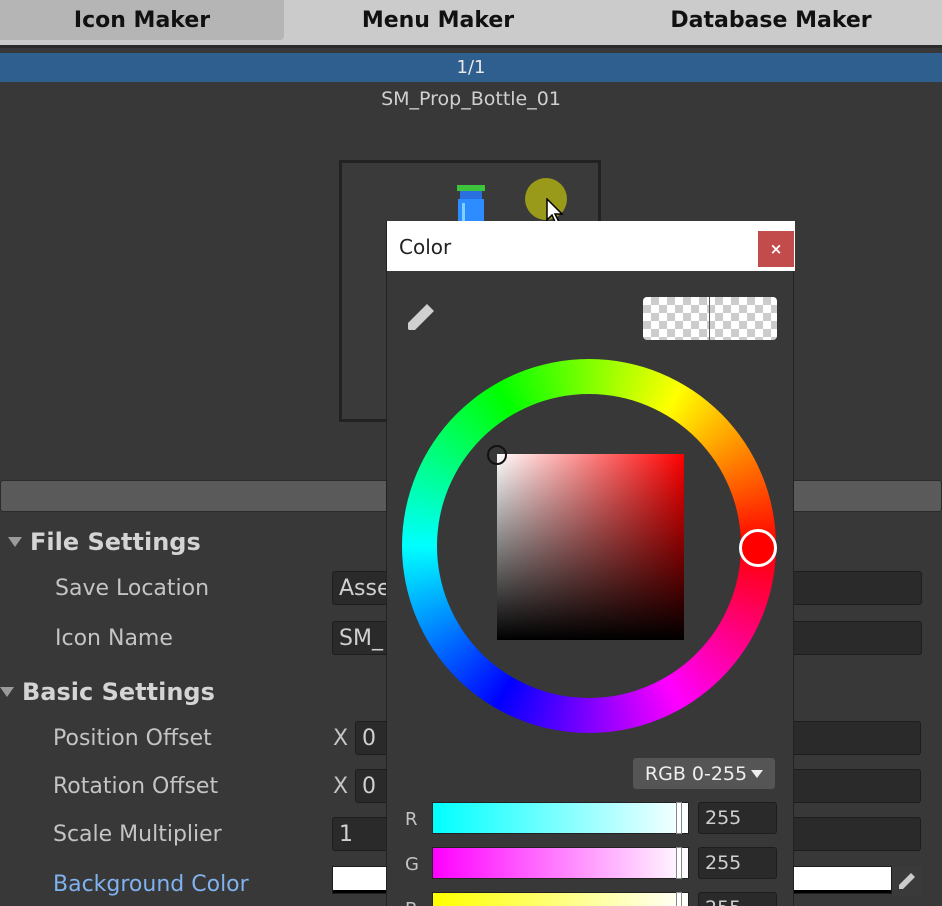  Describe the element at coordinates (737, 863) in the screenshot. I see `green-channel-value: 255` at that location.